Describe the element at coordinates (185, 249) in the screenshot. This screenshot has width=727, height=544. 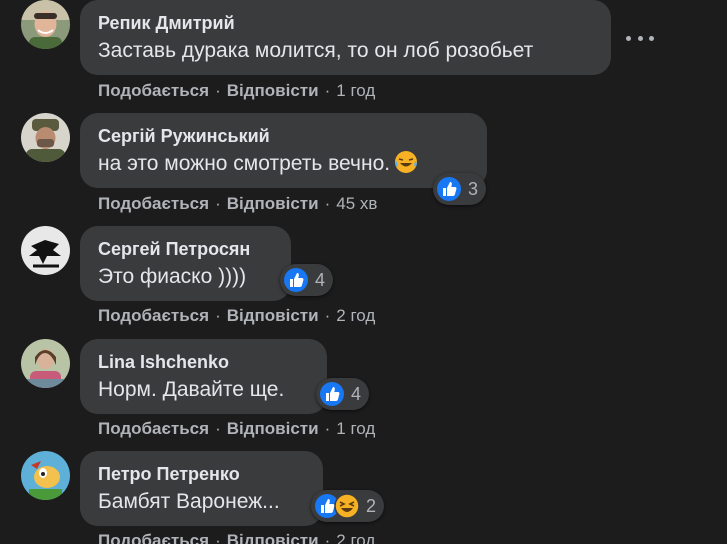
I see `comment-author: Сергей Петросян` at that location.